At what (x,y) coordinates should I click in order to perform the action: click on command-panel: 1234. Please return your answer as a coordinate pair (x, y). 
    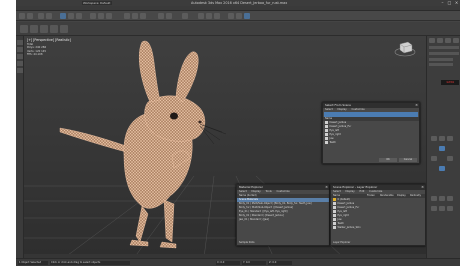
    Looking at the image, I should click on (443, 147).